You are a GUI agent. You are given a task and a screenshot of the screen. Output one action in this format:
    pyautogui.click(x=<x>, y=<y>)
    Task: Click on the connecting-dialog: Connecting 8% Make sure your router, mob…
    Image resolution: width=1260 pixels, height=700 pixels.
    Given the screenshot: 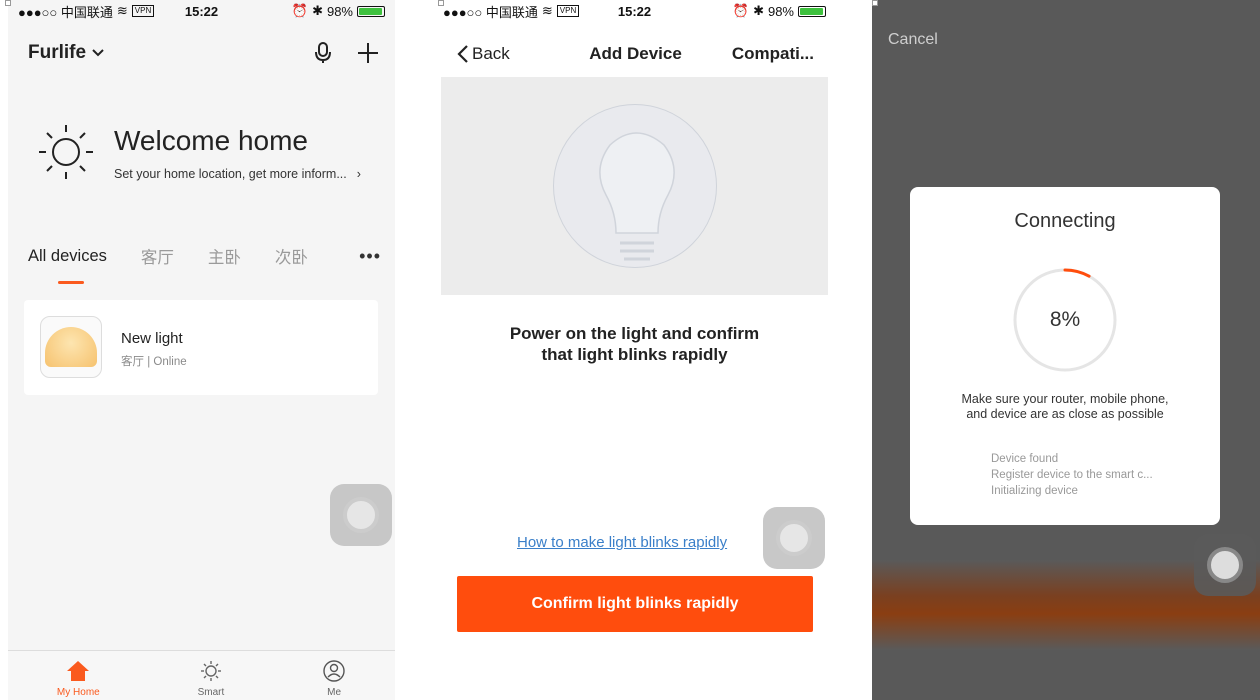 What is the action you would take?
    pyautogui.click(x=1065, y=356)
    